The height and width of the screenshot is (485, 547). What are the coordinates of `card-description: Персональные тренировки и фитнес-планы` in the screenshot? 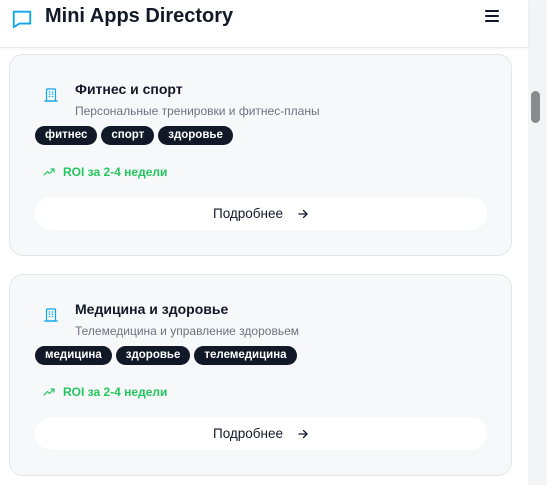 It's located at (197, 111).